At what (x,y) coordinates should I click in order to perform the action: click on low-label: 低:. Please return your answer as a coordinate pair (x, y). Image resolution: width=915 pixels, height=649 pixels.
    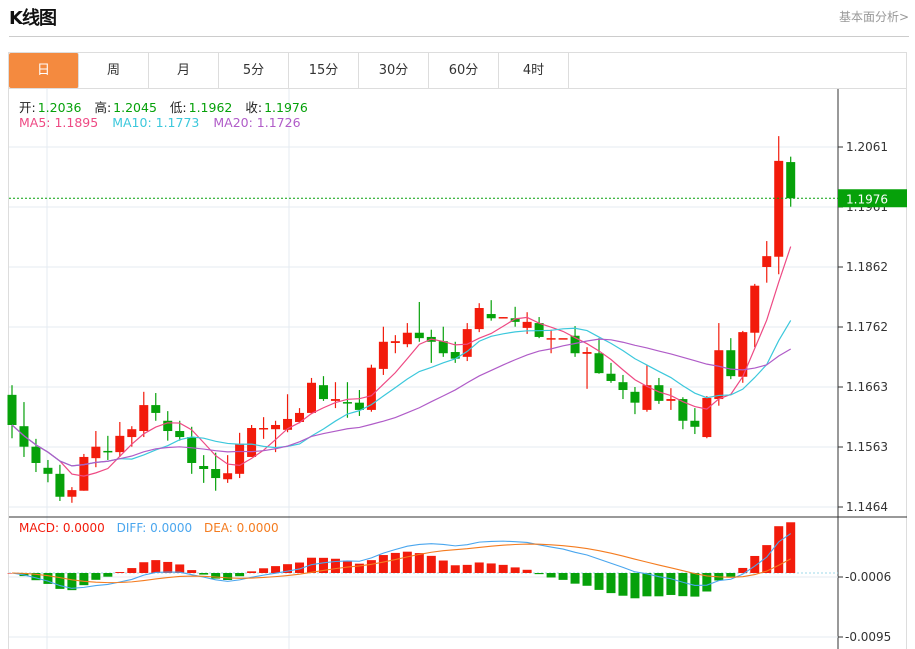
    Looking at the image, I should click on (178, 107).